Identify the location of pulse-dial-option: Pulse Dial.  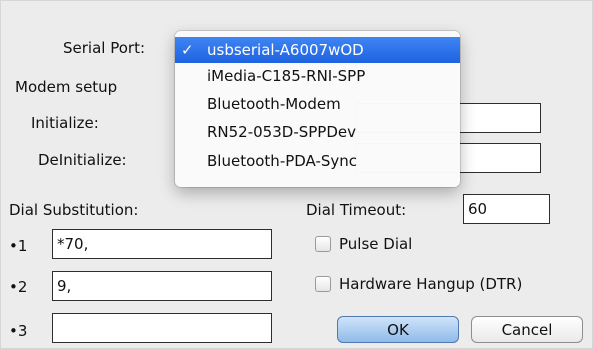
(363, 244).